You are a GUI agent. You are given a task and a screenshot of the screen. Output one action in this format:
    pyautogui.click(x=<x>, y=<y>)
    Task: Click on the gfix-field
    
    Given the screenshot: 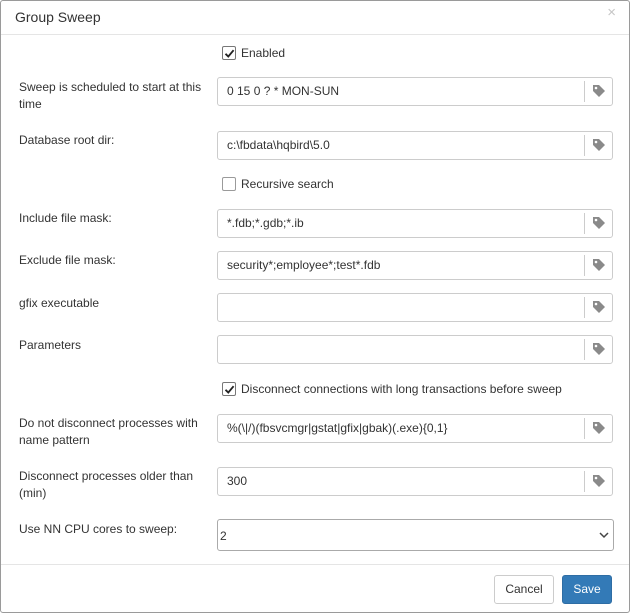 What is the action you would take?
    pyautogui.click(x=415, y=307)
    